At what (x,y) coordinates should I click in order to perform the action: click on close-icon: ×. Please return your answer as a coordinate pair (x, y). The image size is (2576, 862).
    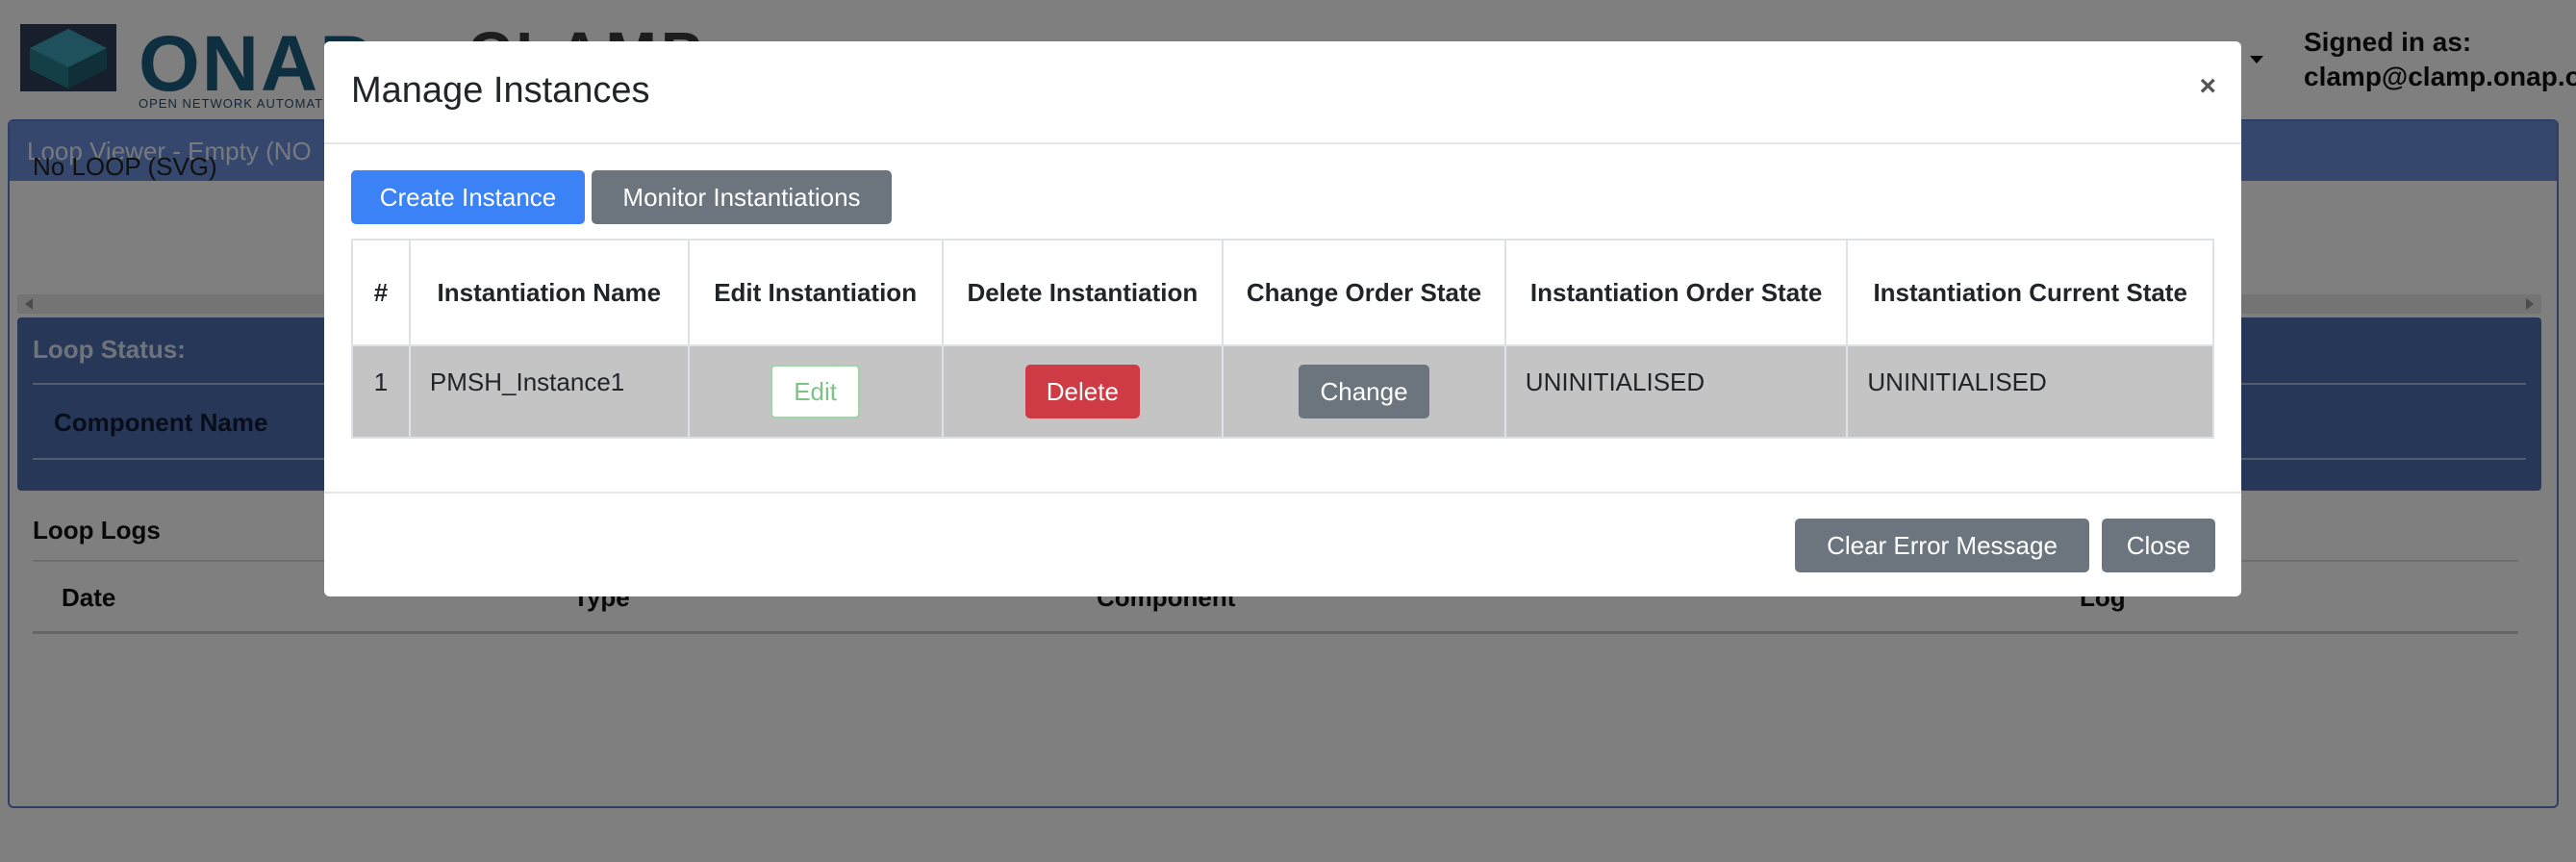
    Looking at the image, I should click on (2208, 86).